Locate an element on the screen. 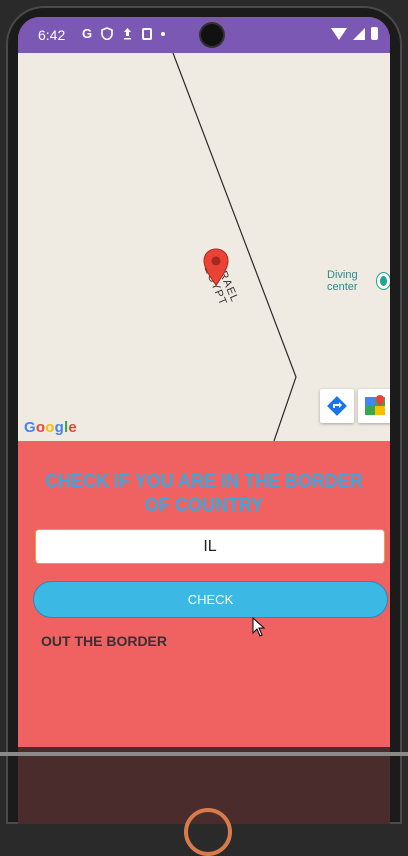 The height and width of the screenshot is (856, 408). google-icon: G is located at coordinates (87, 33).